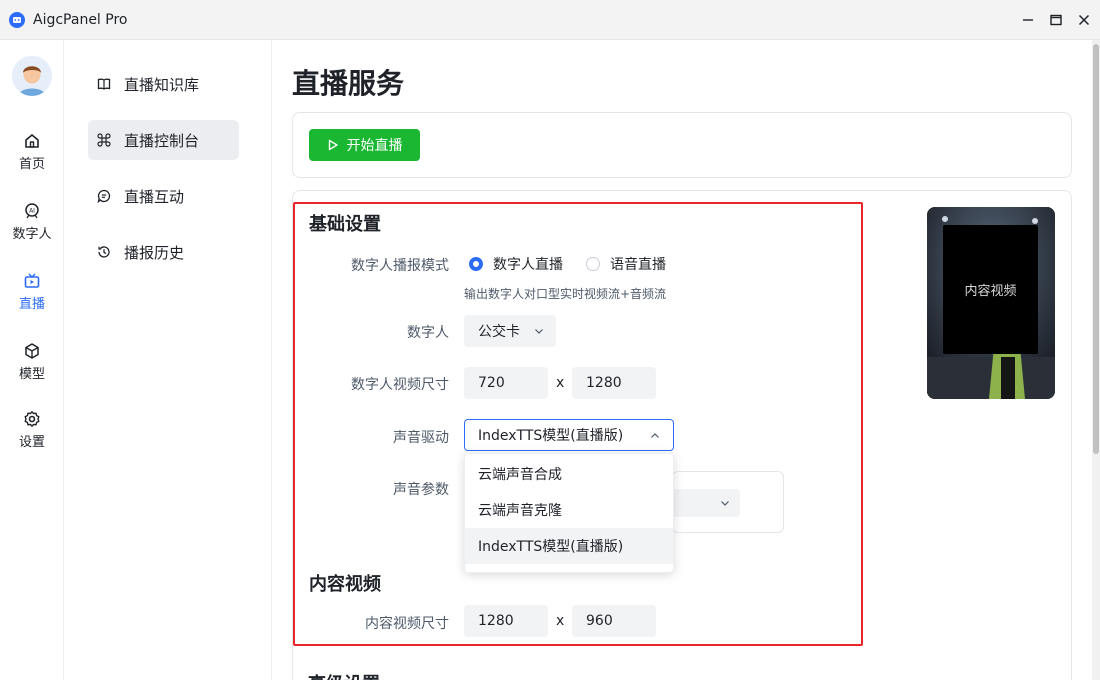 Image resolution: width=1100 pixels, height=680 pixels. Describe the element at coordinates (506, 621) in the screenshot. I see `content-width-input: 1280` at that location.